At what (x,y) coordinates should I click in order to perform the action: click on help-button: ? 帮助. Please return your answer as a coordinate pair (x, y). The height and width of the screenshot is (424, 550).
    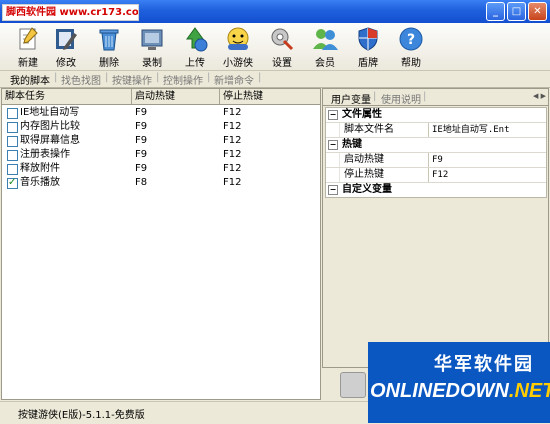
    Looking at the image, I should click on (411, 47).